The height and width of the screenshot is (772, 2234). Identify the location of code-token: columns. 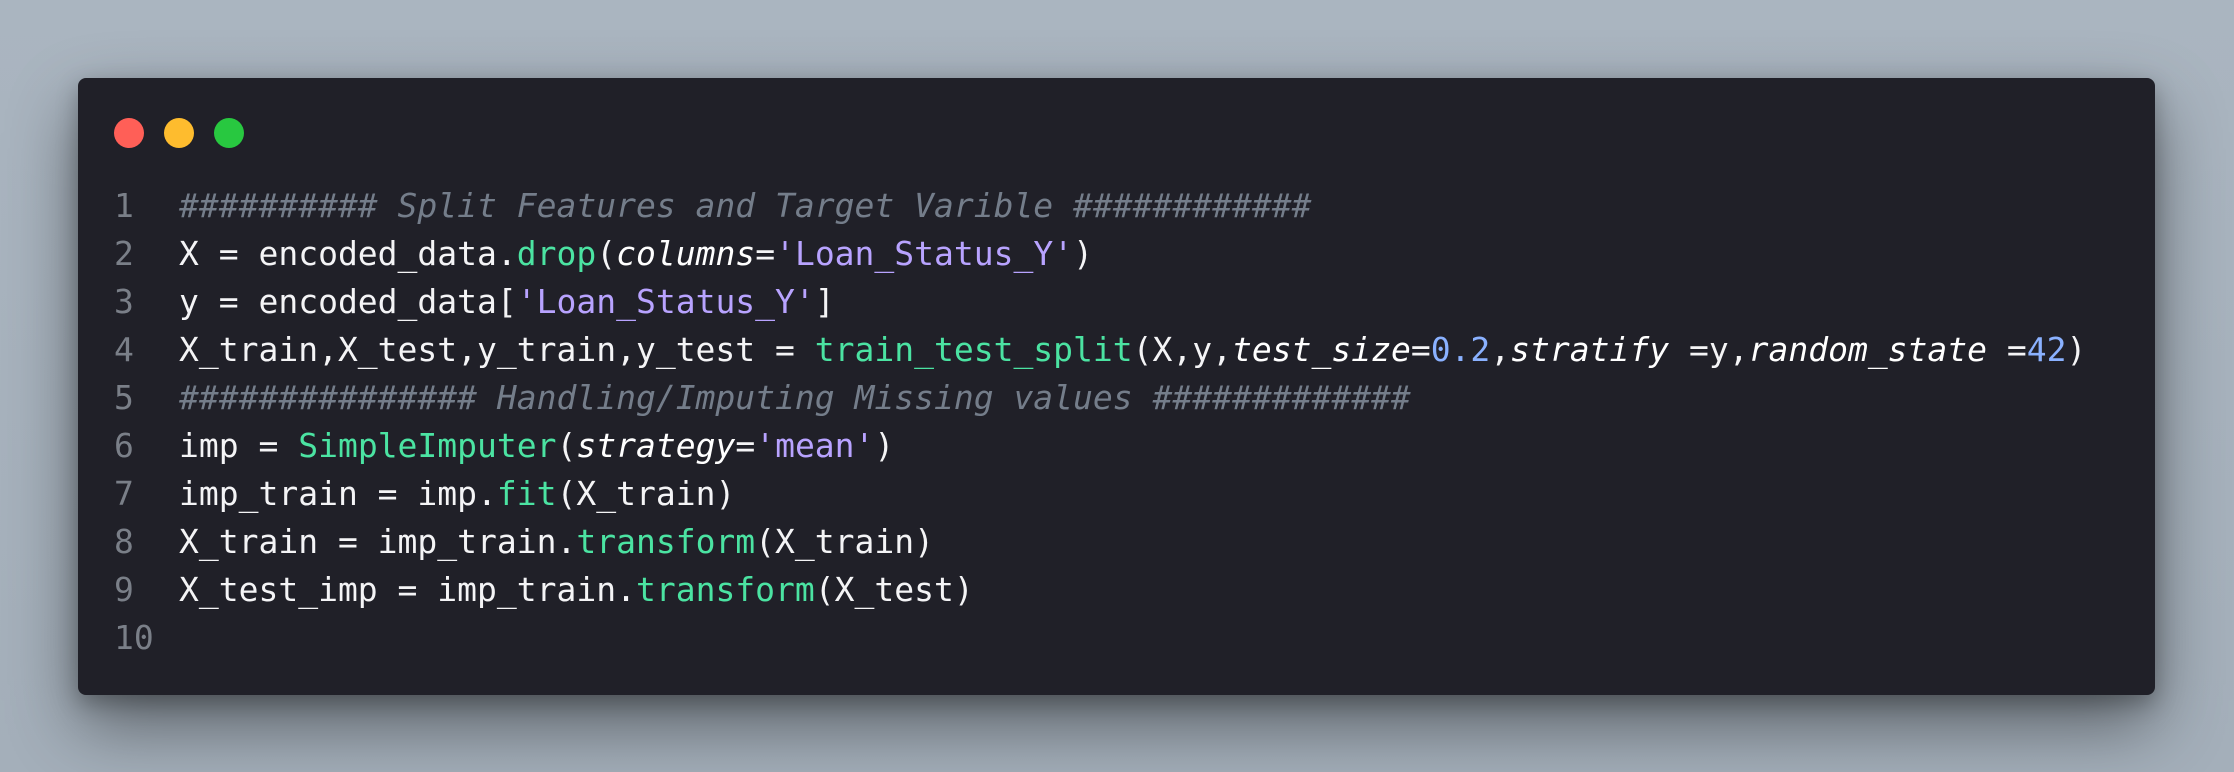
(686, 253).